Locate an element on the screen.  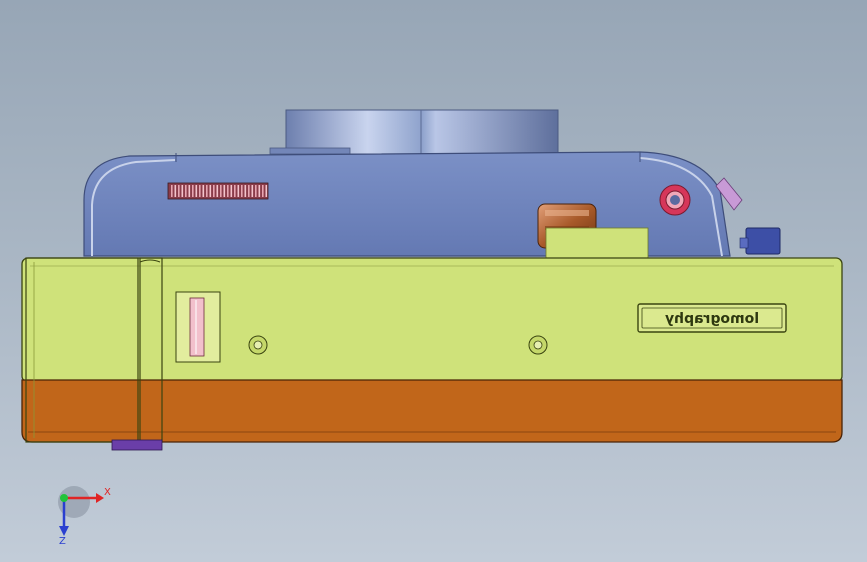
y-axis-dot is located at coordinates (64, 498).